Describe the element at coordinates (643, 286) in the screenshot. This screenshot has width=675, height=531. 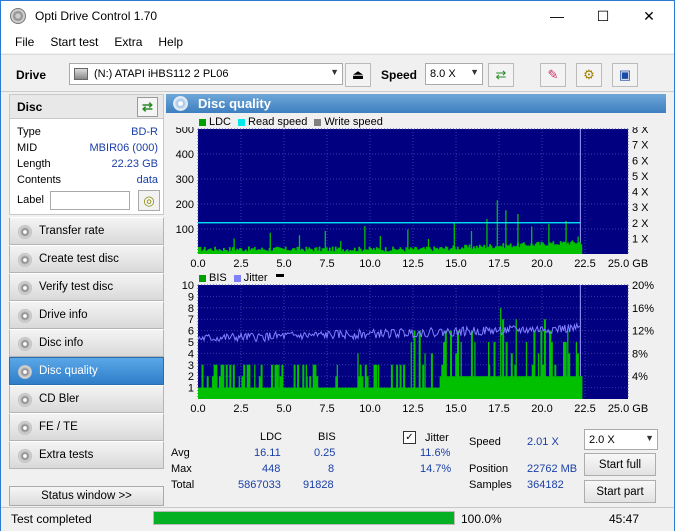
I see `y2-tick-label: 20%` at that location.